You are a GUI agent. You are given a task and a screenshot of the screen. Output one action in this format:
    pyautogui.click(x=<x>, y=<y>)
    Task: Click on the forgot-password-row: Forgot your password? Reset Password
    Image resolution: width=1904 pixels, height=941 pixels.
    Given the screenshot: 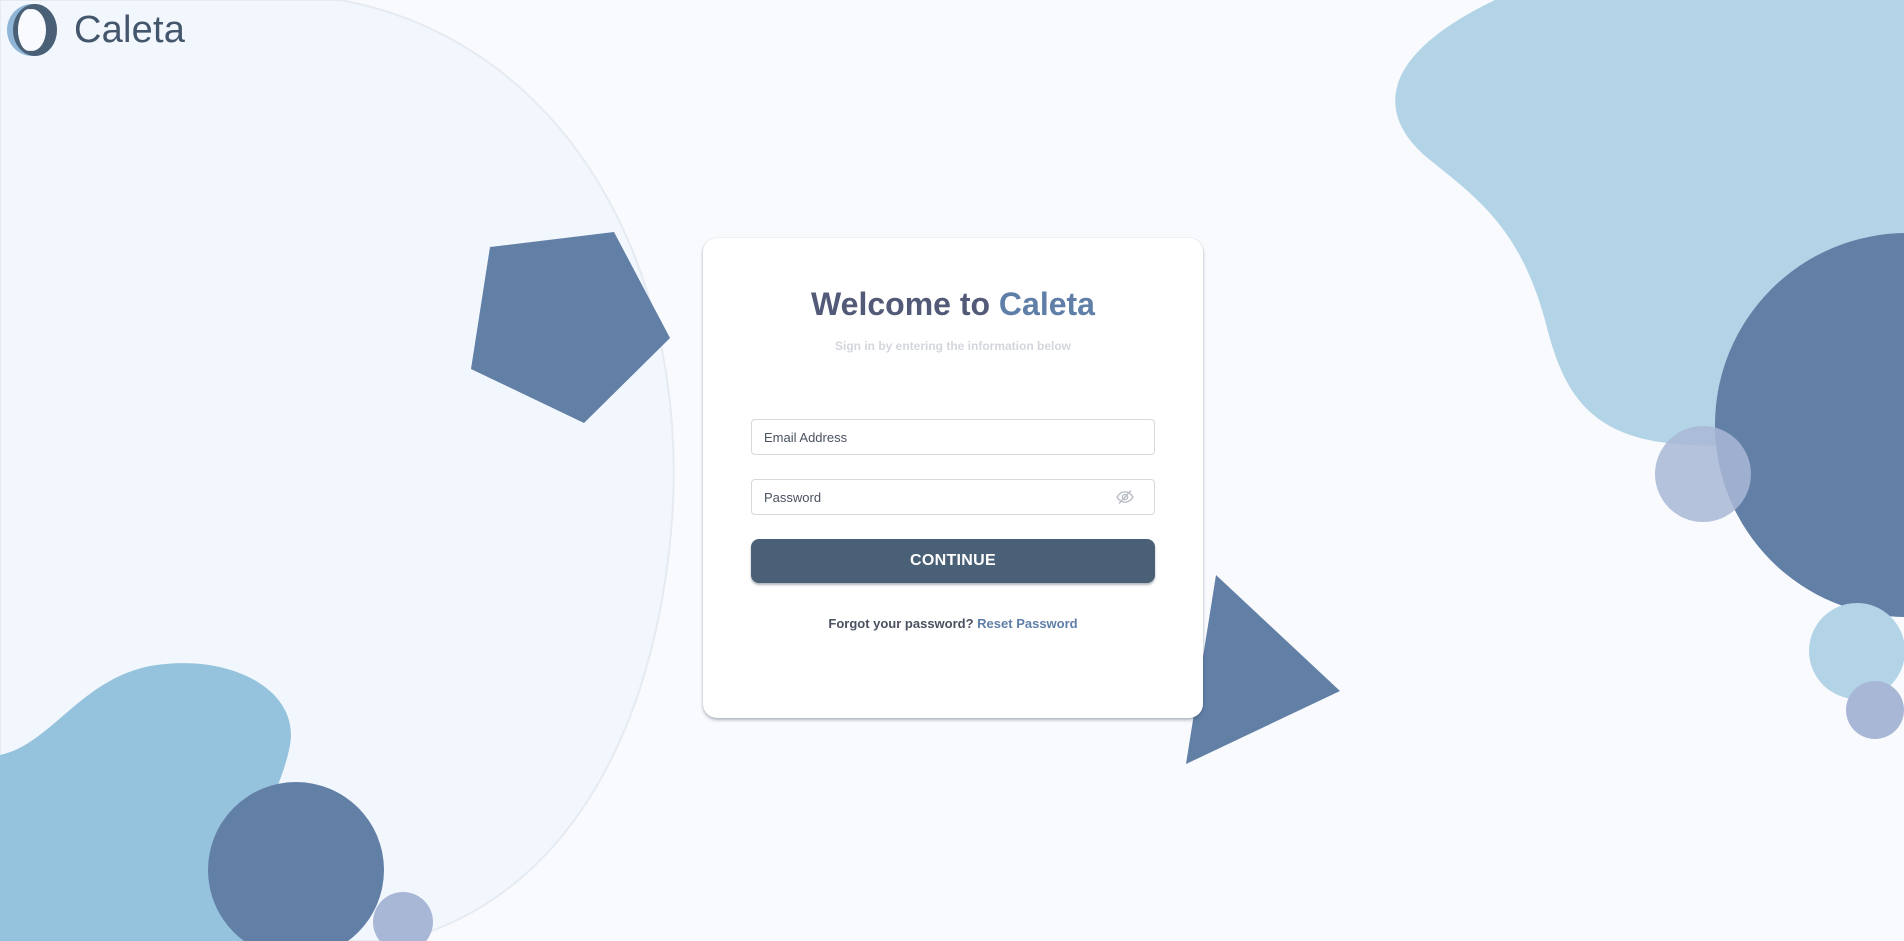 What is the action you would take?
    pyautogui.click(x=953, y=623)
    